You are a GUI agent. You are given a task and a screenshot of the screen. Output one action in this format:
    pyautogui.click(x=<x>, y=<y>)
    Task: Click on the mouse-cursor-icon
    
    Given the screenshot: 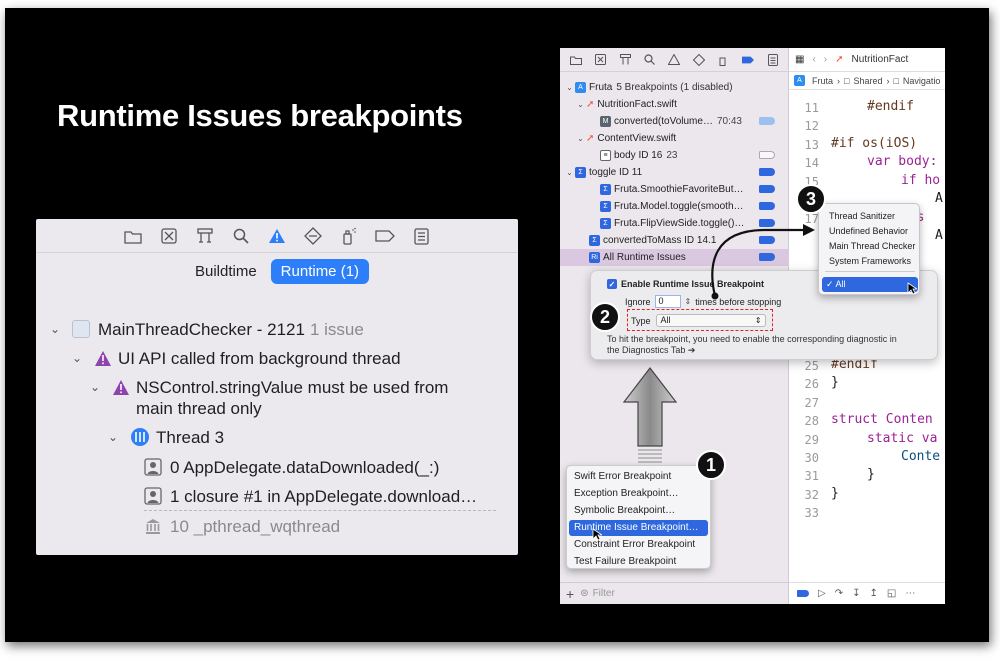 What is the action you would take?
    pyautogui.click(x=912, y=288)
    